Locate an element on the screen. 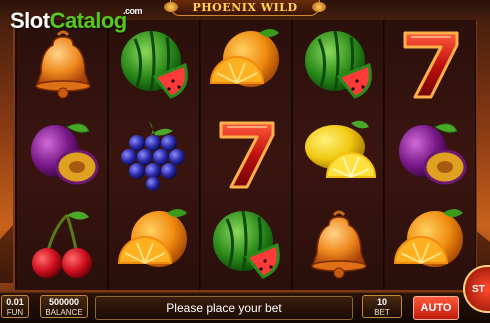 Image resolution: width=490 pixels, height=323 pixels. title-plate: PHOENIX WILD is located at coordinates (245, 8).